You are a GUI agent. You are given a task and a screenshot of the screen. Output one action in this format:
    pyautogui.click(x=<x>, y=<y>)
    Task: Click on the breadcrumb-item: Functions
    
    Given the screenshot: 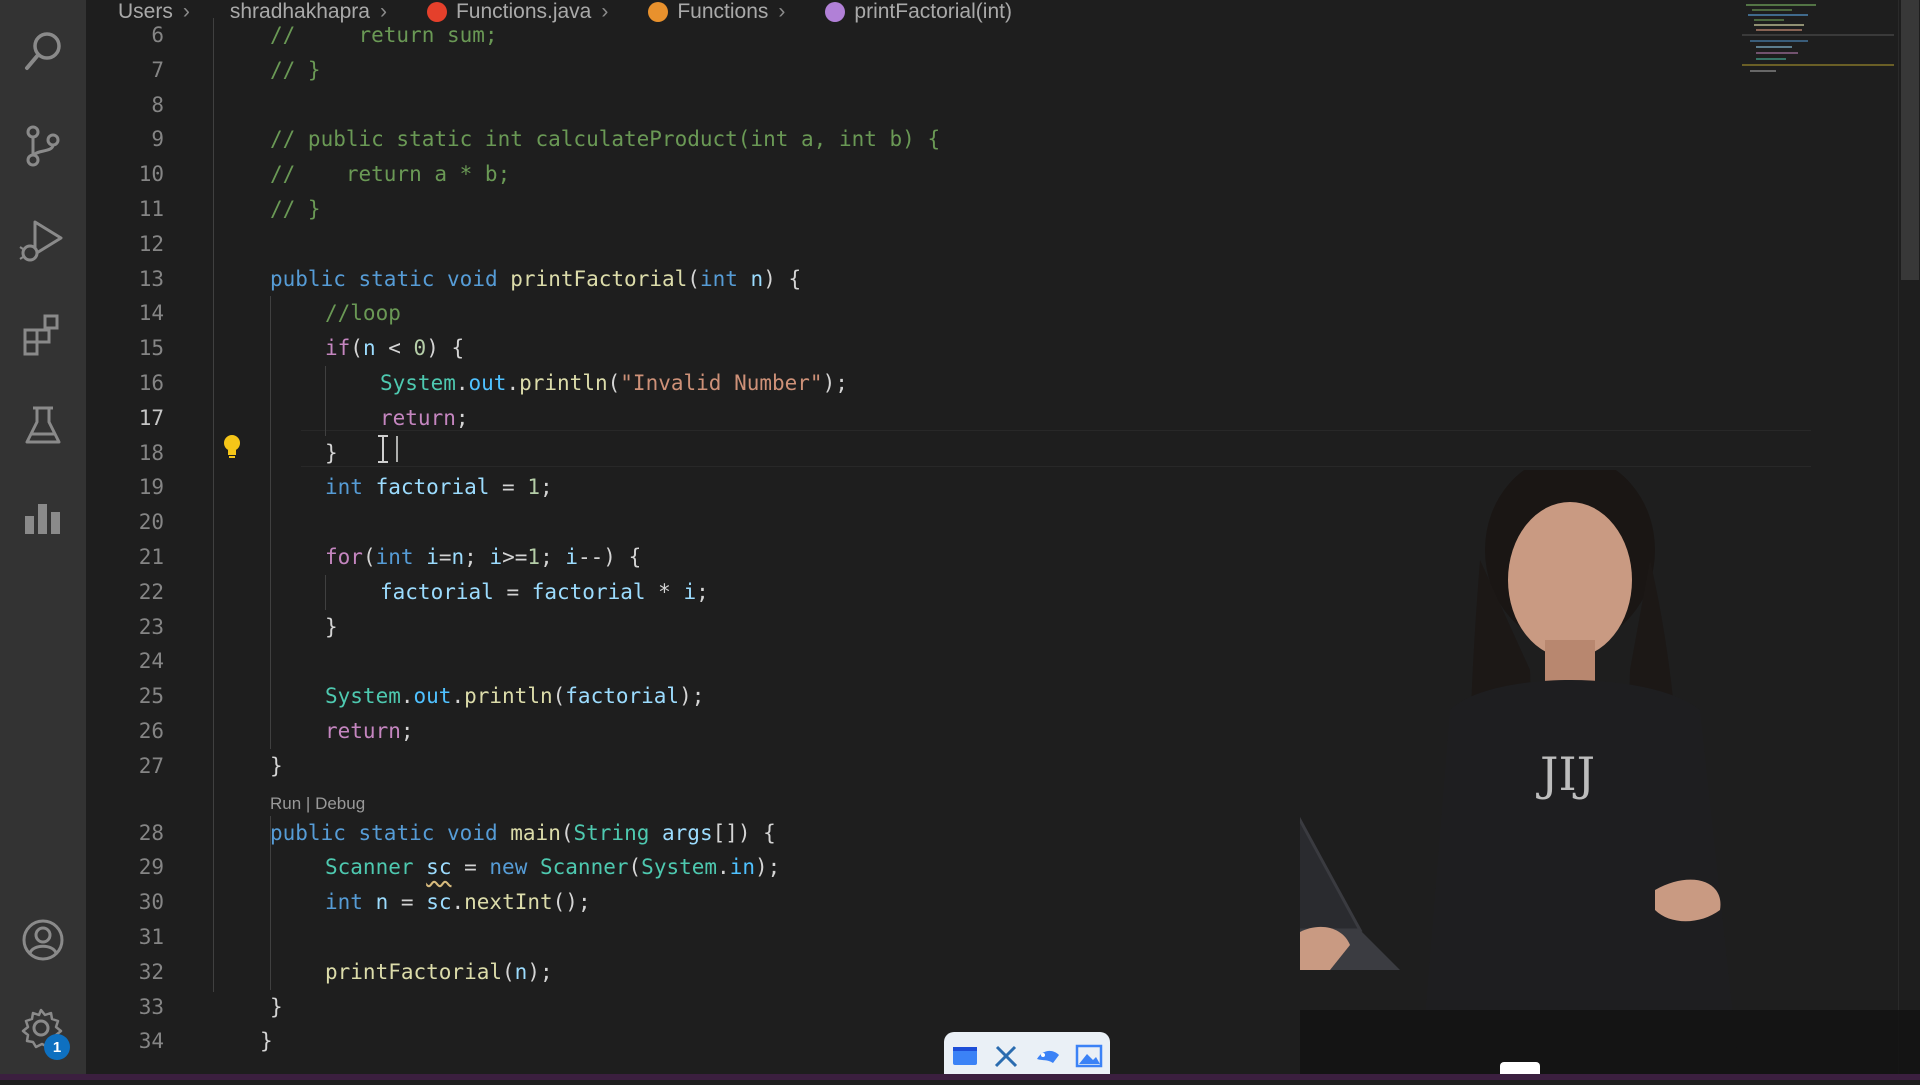 What is the action you would take?
    pyautogui.click(x=708, y=12)
    